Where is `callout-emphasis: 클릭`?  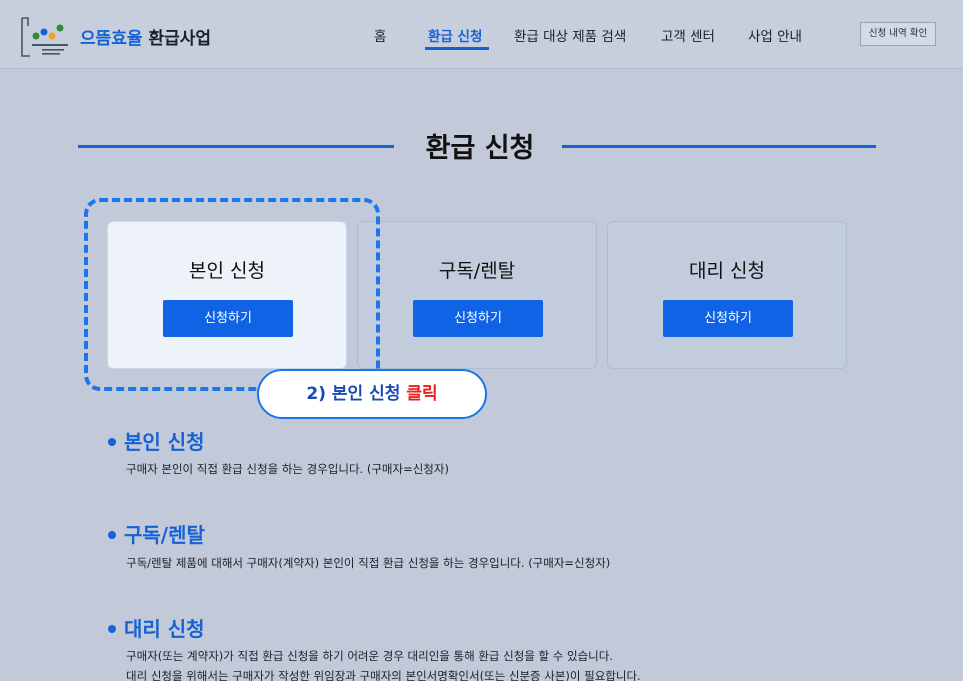
callout-emphasis: 클릭 is located at coordinates (422, 394).